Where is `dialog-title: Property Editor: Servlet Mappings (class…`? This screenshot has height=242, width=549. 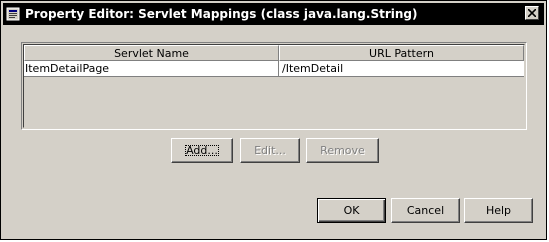
dialog-title: Property Editor: Servlet Mappings (class… is located at coordinates (221, 14).